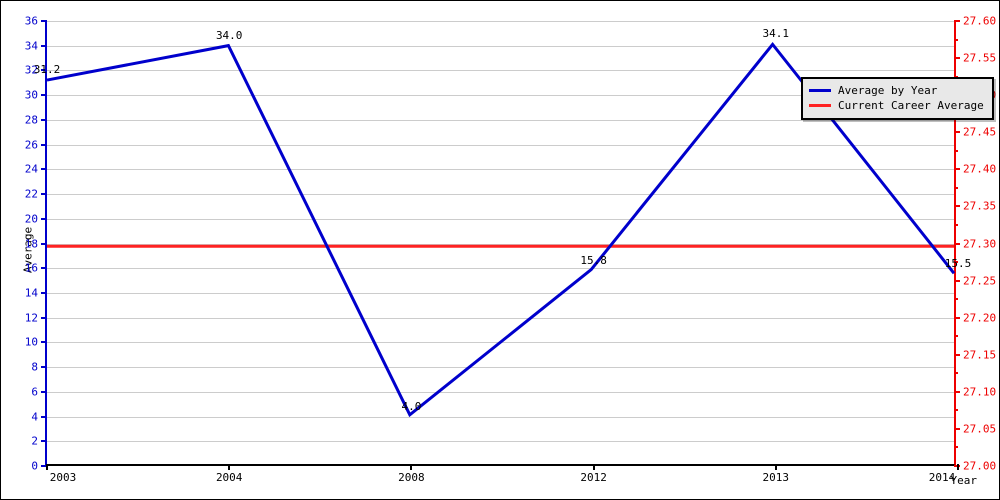 The image size is (1000, 500). I want to click on data-point-label: 15.5, so click(958, 264).